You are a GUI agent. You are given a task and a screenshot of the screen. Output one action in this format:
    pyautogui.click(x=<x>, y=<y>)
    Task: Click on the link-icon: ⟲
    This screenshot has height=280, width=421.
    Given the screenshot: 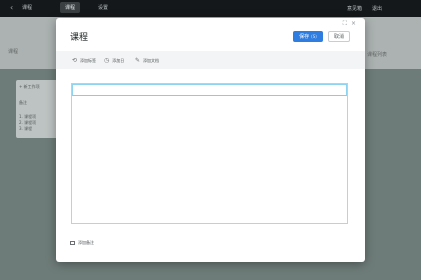 What is the action you would take?
    pyautogui.click(x=75, y=60)
    